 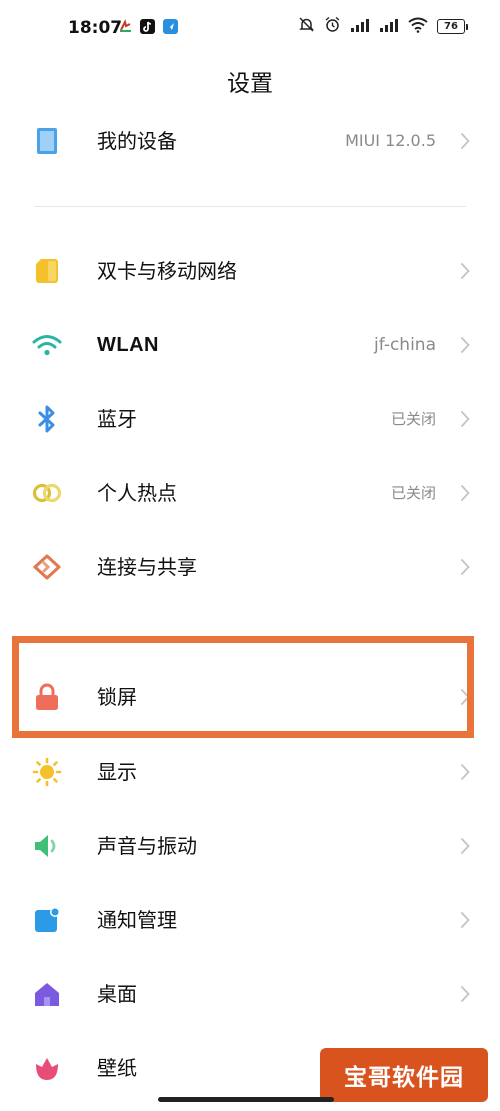 I want to click on flower-icon, so click(x=47, y=1068).